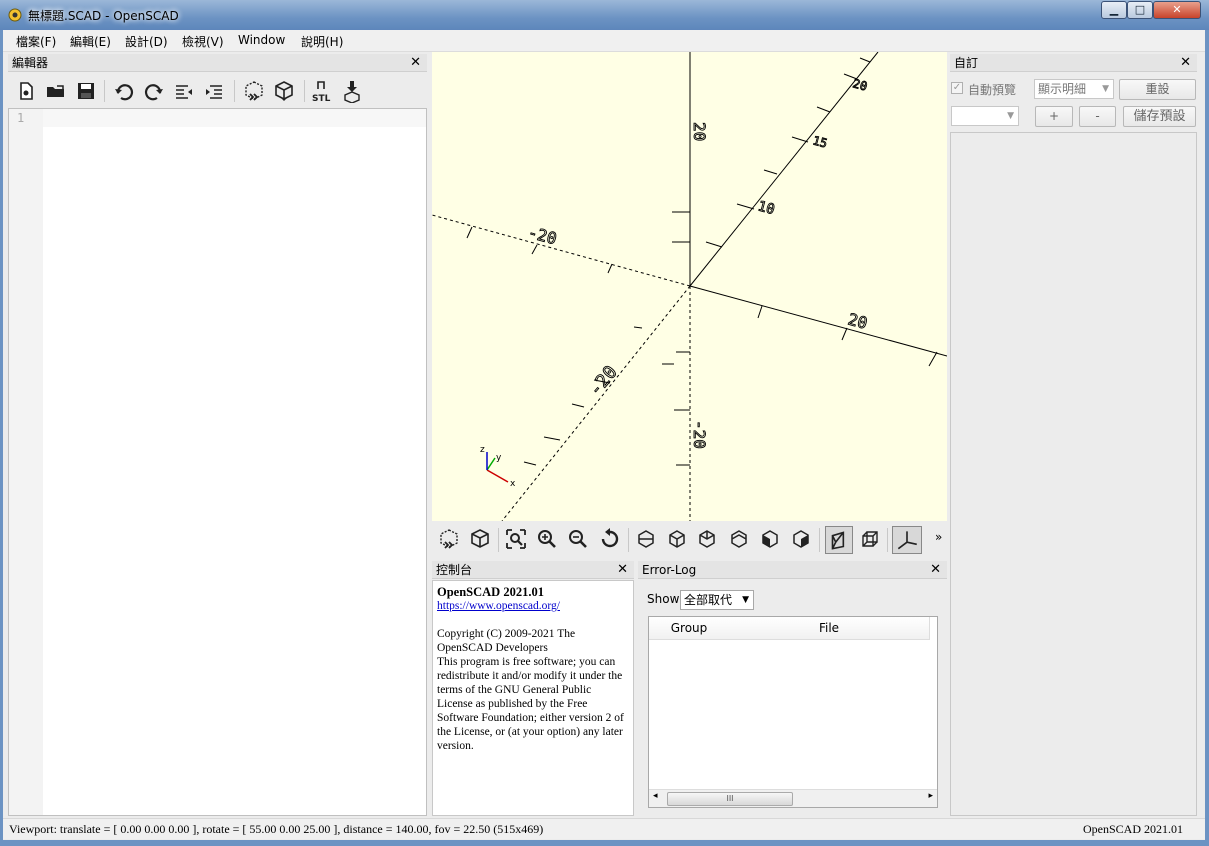 The width and height of the screenshot is (1209, 846). Describe the element at coordinates (669, 570) in the screenshot. I see `errorlog-title: Error-Log` at that location.